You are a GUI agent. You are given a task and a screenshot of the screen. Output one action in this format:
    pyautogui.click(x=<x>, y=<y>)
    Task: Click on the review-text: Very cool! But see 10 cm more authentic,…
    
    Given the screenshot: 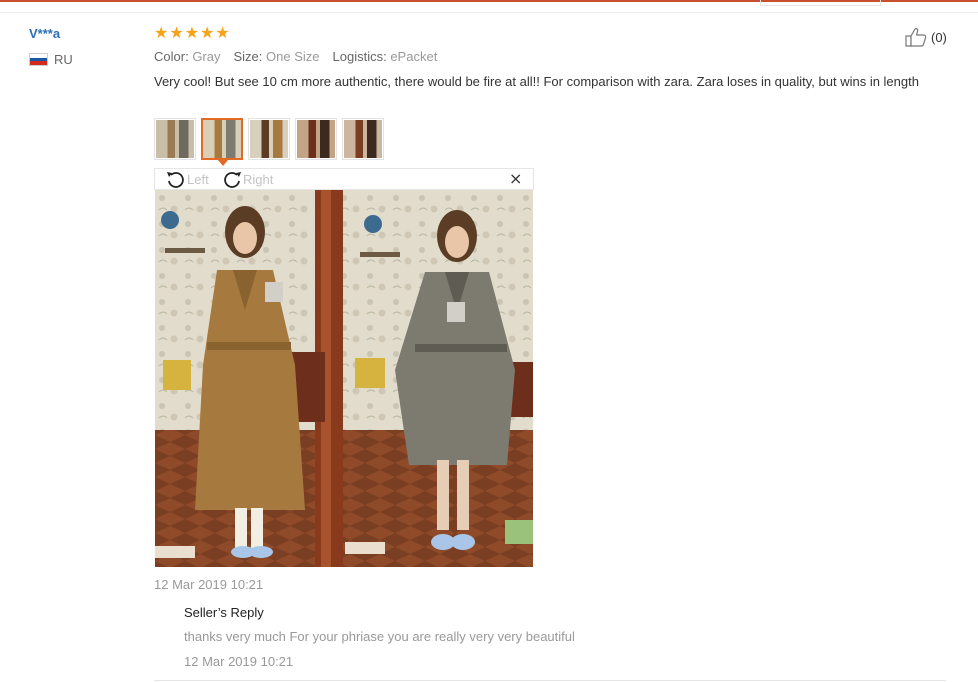 What is the action you would take?
    pyautogui.click(x=536, y=81)
    